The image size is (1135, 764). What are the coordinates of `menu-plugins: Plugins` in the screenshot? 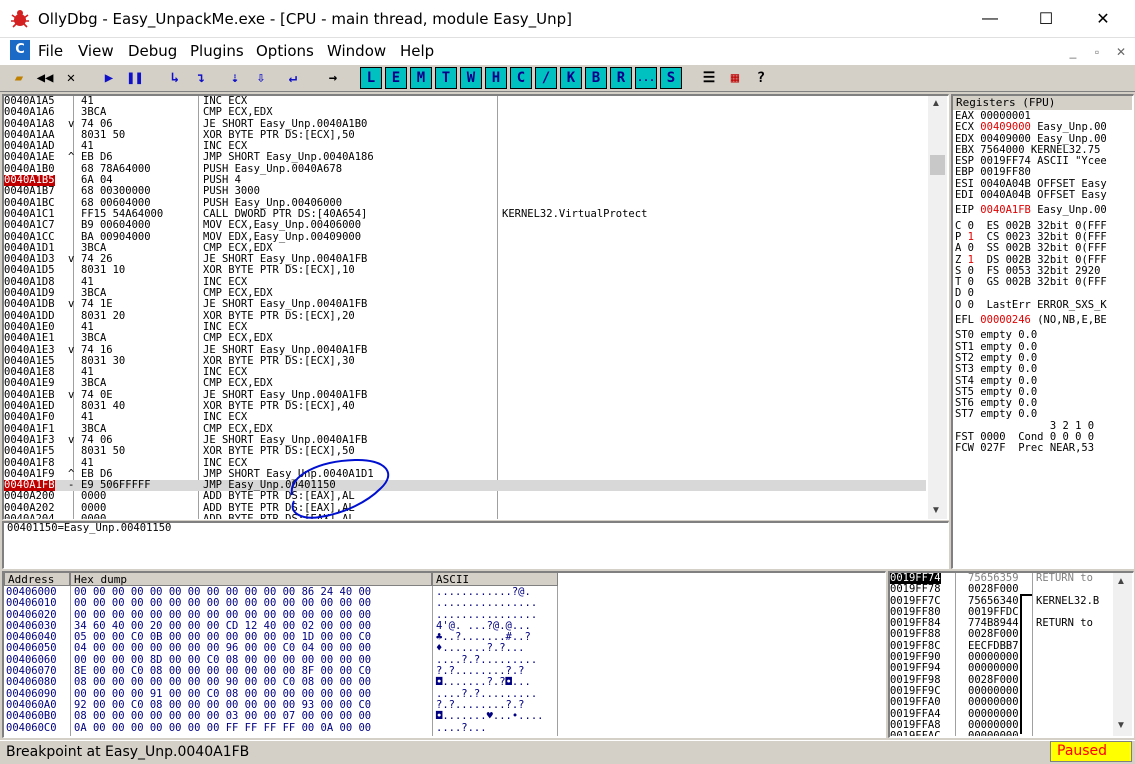 It's located at (217, 51).